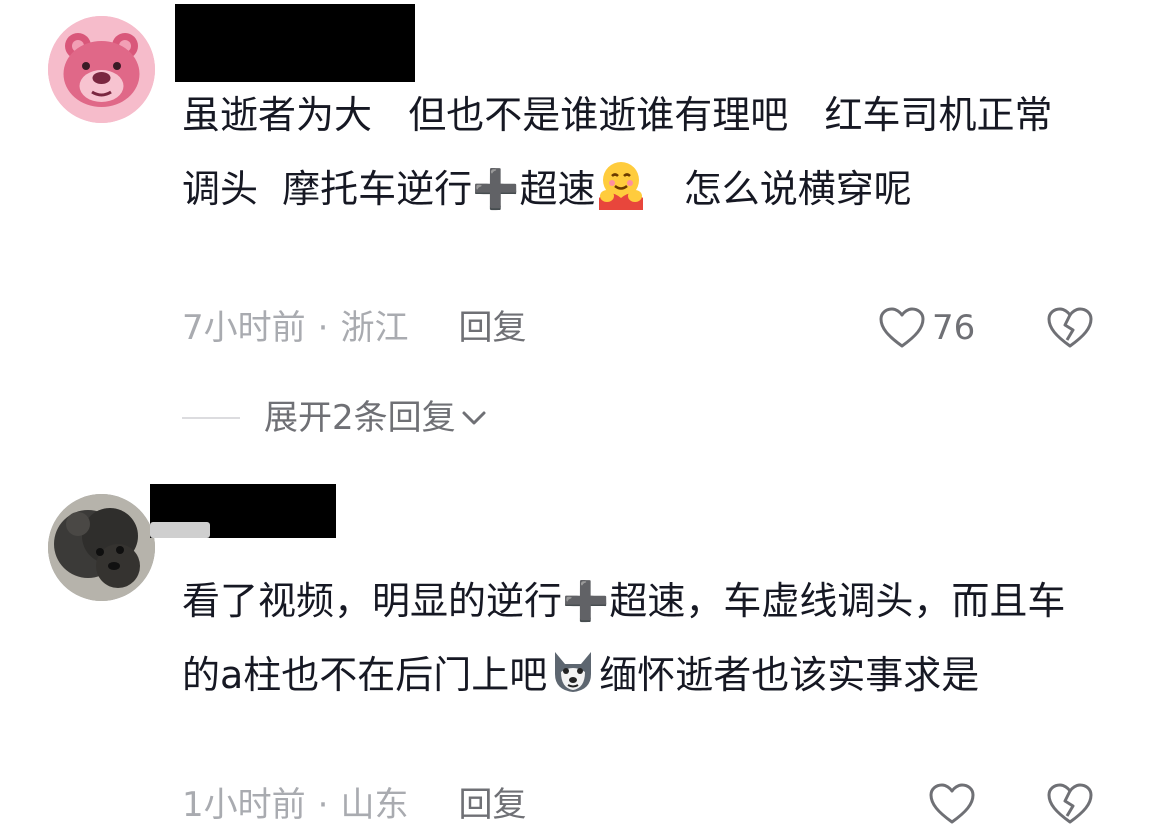  What do you see at coordinates (360, 418) in the screenshot?
I see `expand-replies-label: 展开2条回复` at bounding box center [360, 418].